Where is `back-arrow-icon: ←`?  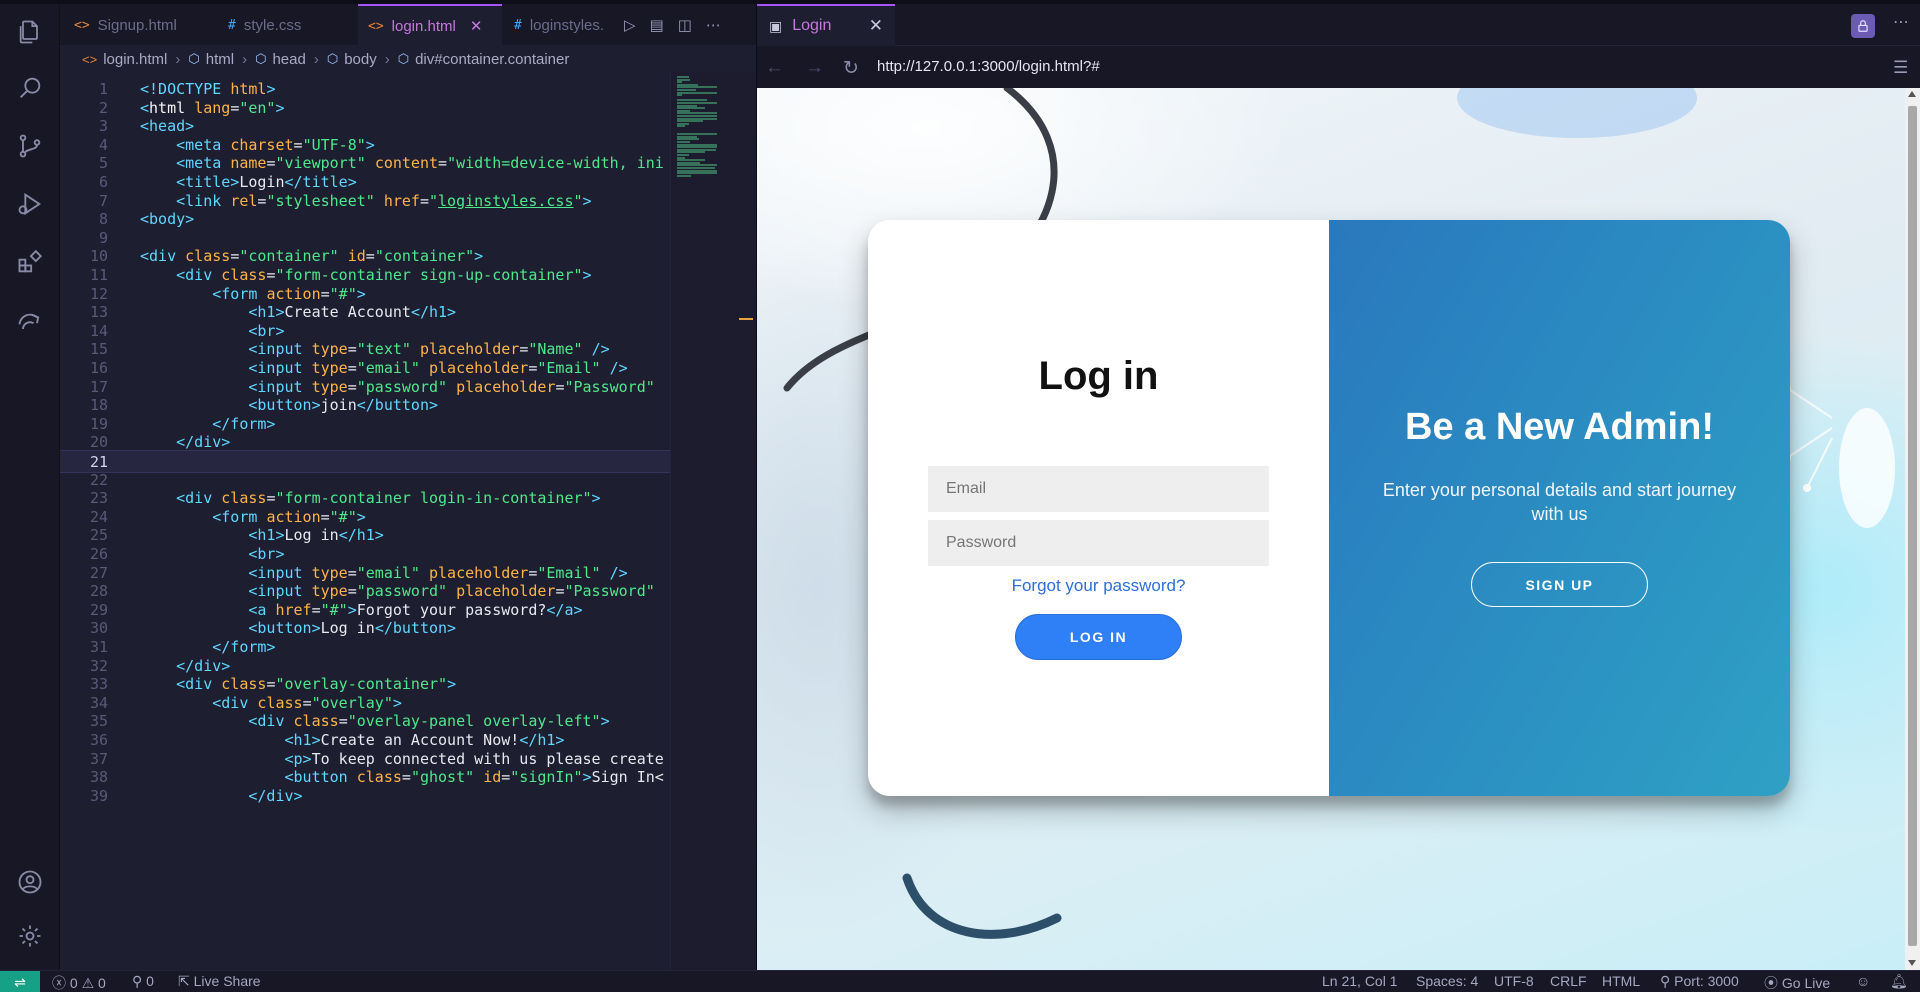
back-arrow-icon: ← is located at coordinates (774, 68).